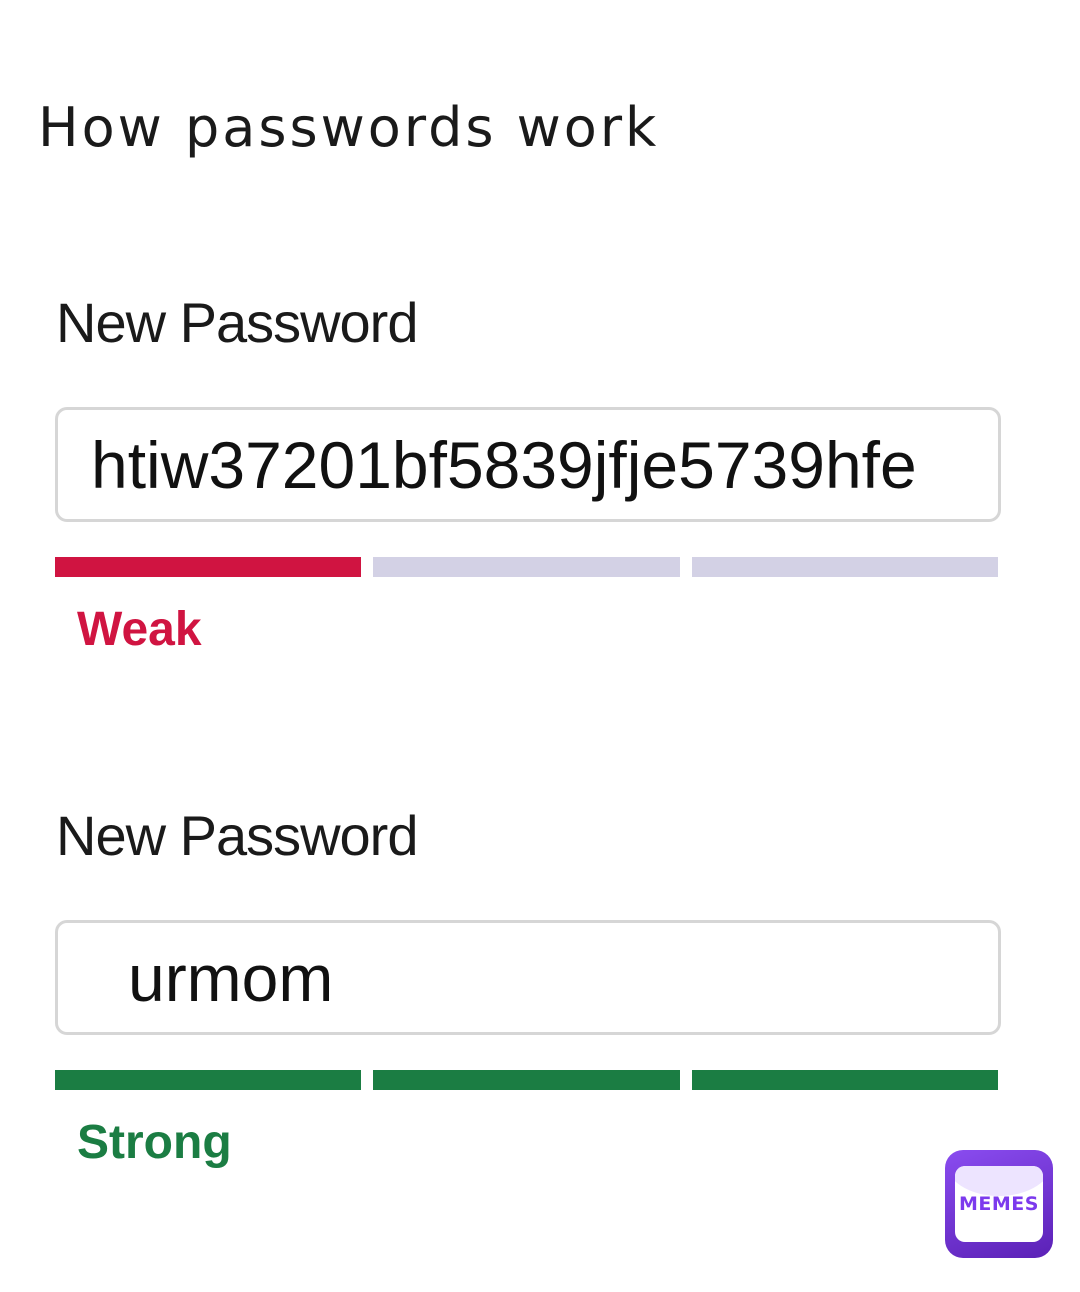 The height and width of the screenshot is (1292, 1080). I want to click on strength-label-weak: Weak, so click(139, 629).